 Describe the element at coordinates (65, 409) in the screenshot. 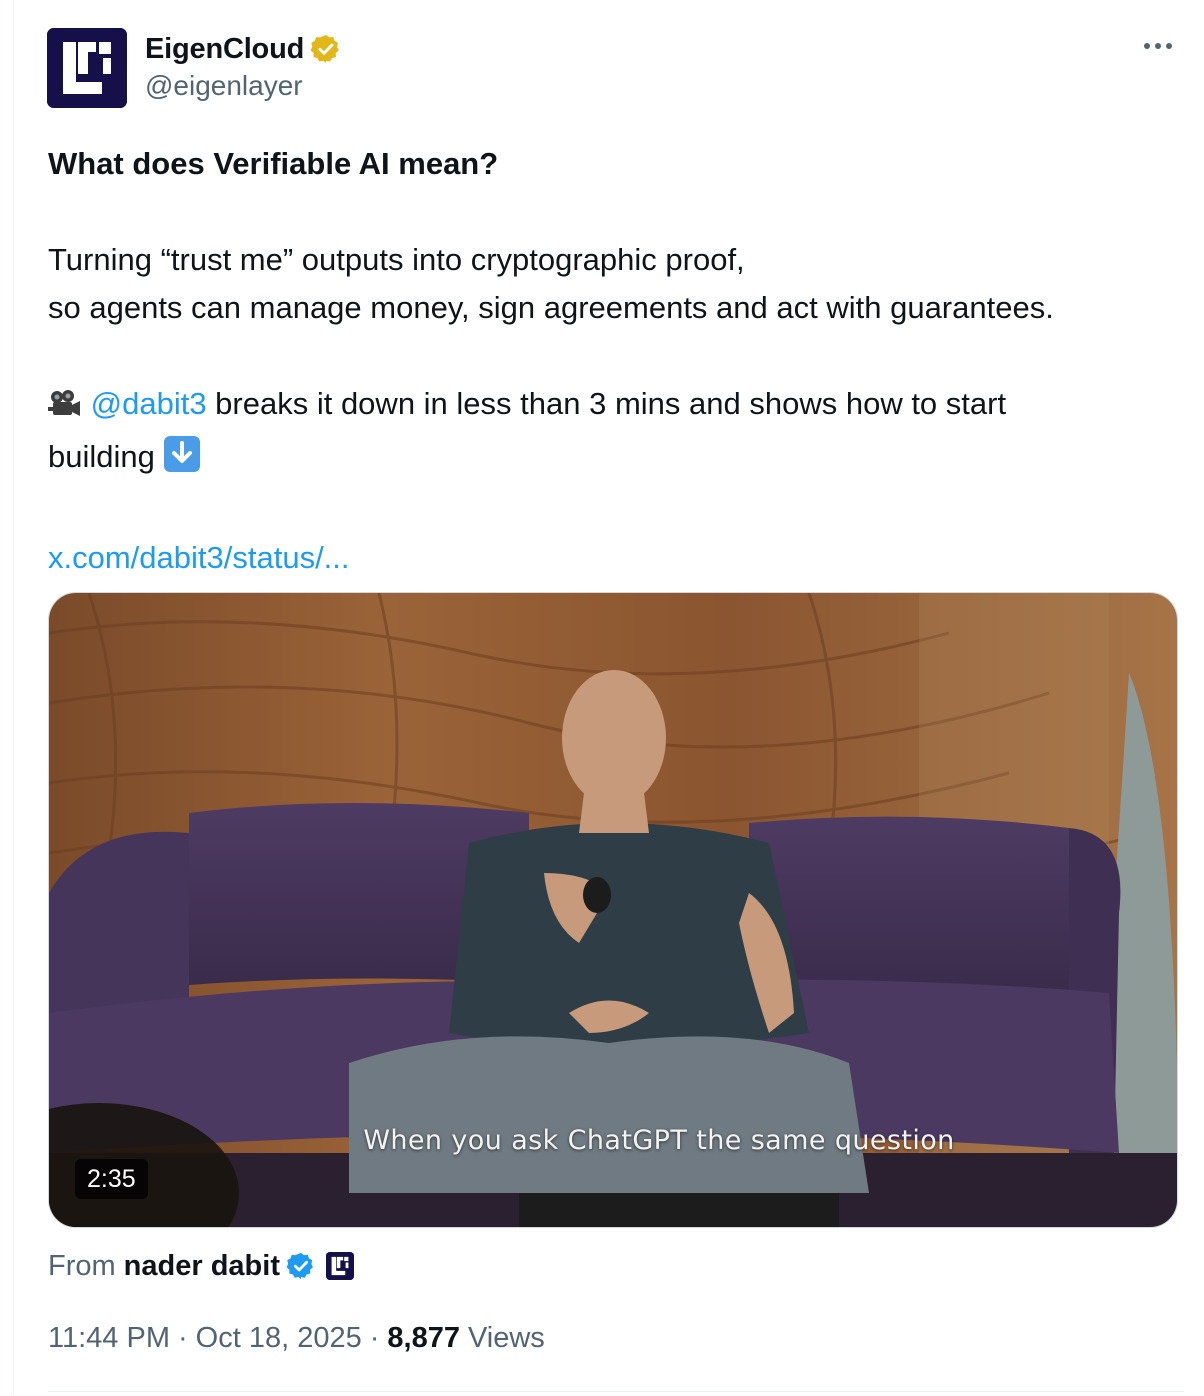

I see `movie-camera-icon` at that location.